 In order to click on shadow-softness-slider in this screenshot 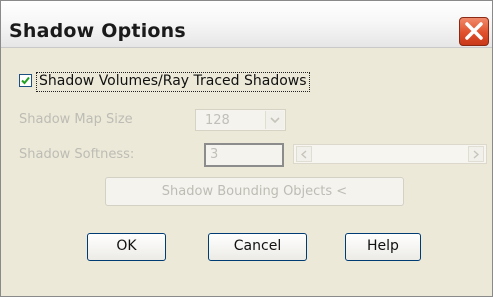, I will do `click(390, 154)`.